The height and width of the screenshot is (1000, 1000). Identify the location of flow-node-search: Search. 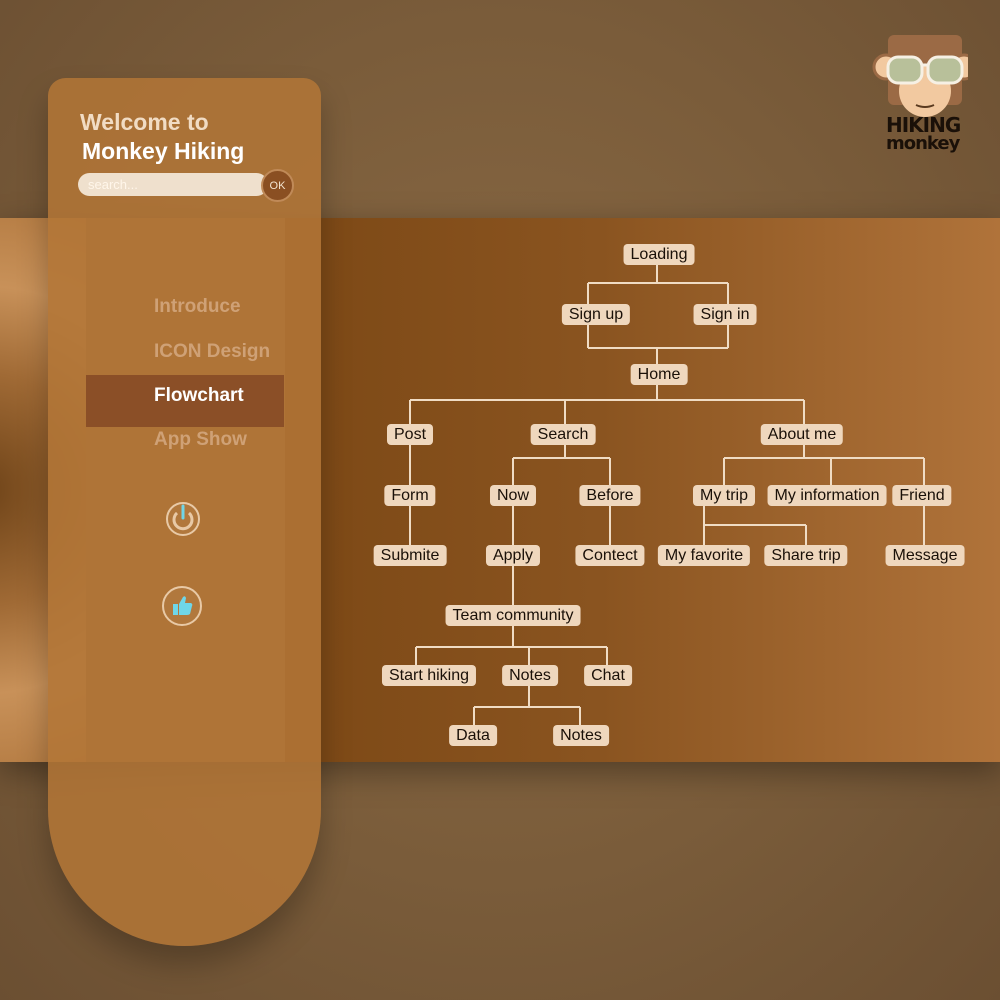
(563, 434).